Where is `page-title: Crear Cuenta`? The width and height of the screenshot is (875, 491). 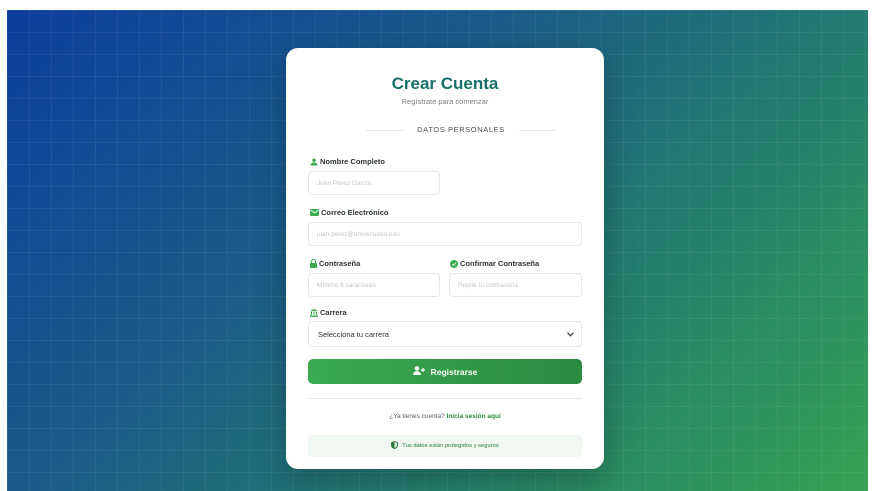 page-title: Crear Cuenta is located at coordinates (445, 83).